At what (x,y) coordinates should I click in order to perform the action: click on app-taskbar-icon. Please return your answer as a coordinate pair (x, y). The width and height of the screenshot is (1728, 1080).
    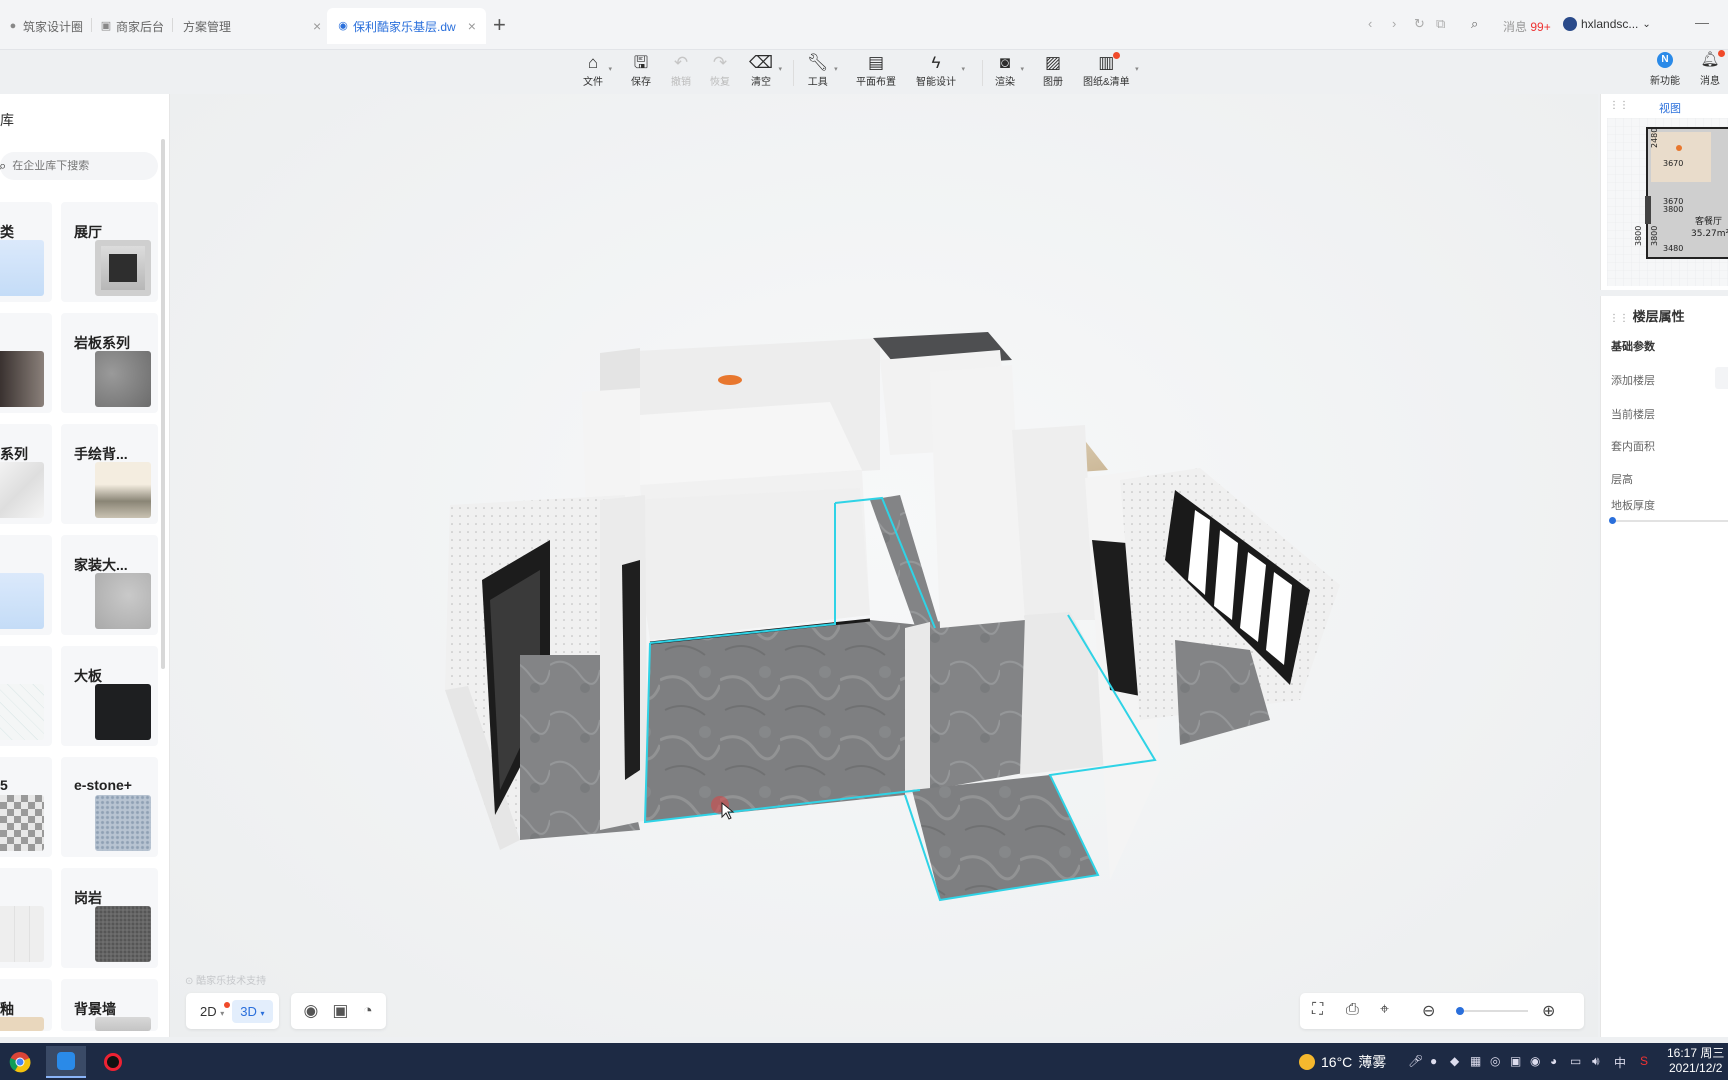
    Looking at the image, I should click on (66, 1062).